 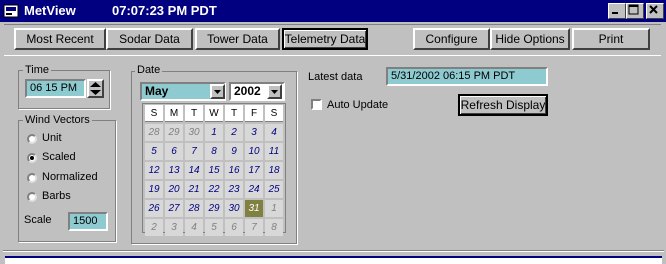 I want to click on calendar-day: 10, so click(x=254, y=151).